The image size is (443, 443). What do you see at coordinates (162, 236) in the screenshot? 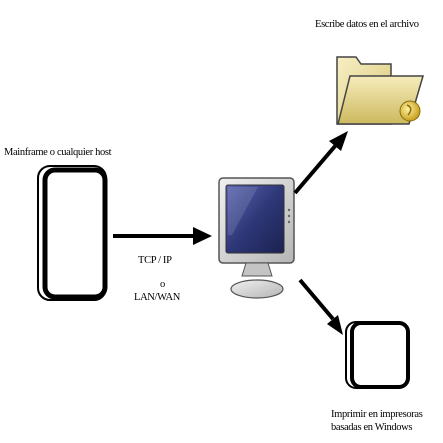
I see `arrow-host-to-computer` at bounding box center [162, 236].